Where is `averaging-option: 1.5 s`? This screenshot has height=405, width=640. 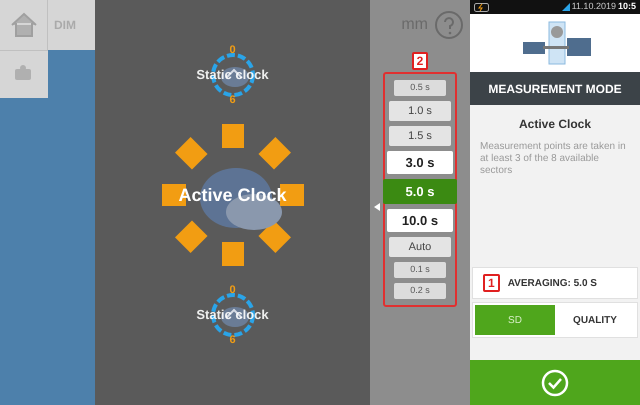
averaging-option: 1.5 s is located at coordinates (420, 136).